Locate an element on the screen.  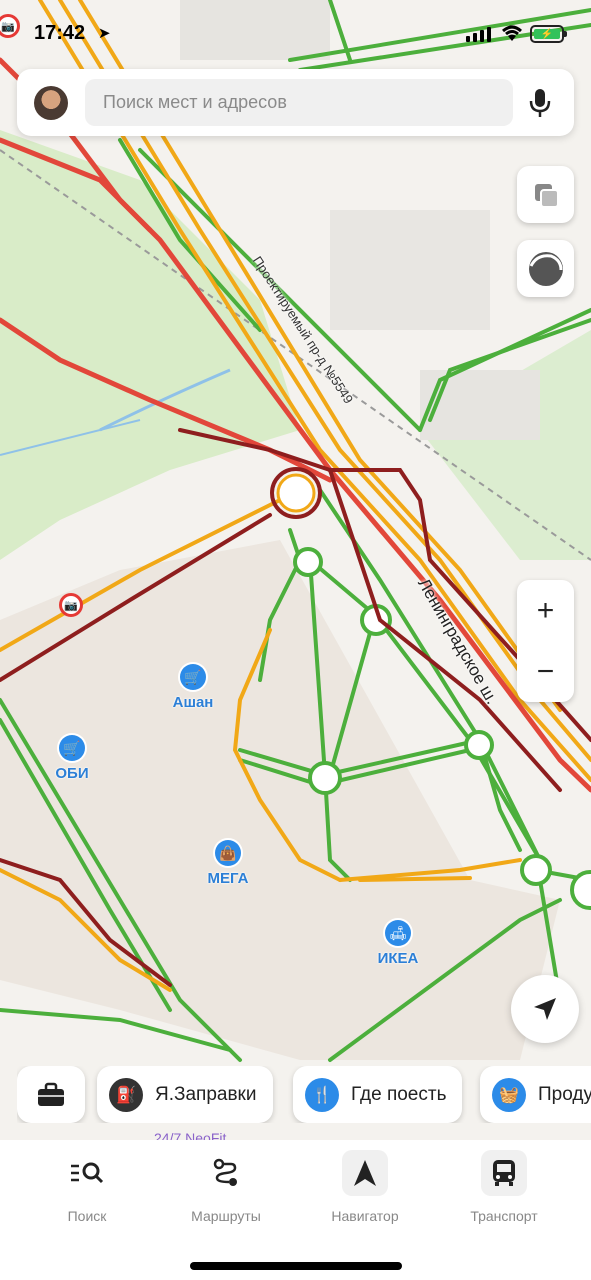
traffic-button is located at coordinates (545, 268).